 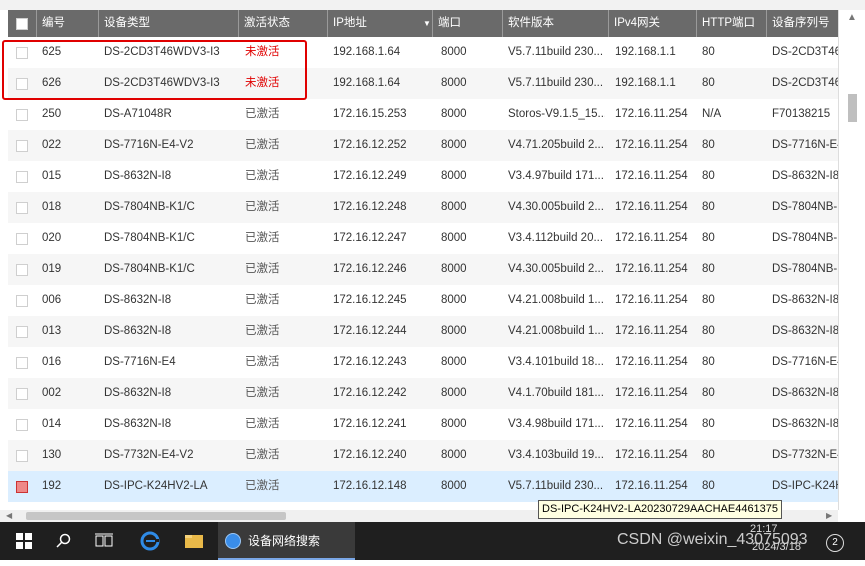 What do you see at coordinates (370, 393) in the screenshot?
I see `cell-ip: 172.16.12.242` at bounding box center [370, 393].